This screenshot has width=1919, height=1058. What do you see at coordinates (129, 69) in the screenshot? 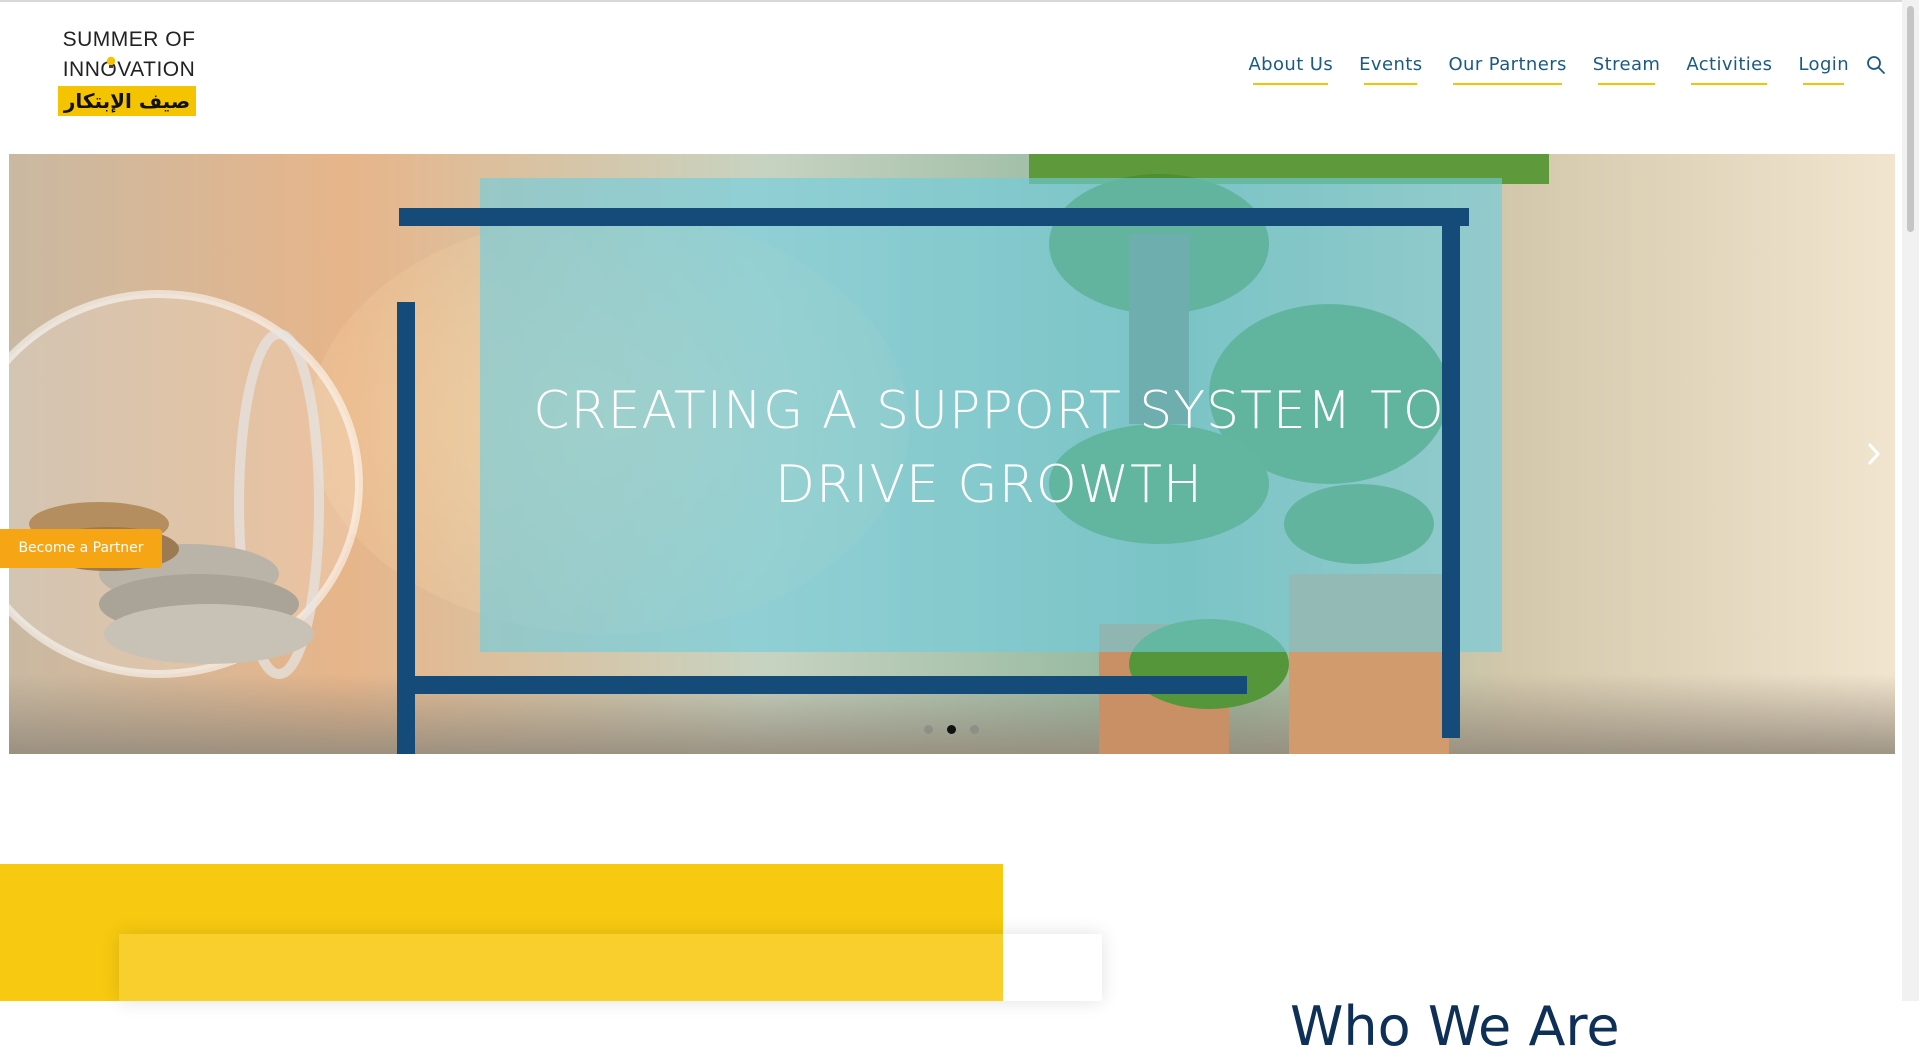
I see `logo-line2: INNOVATION` at bounding box center [129, 69].